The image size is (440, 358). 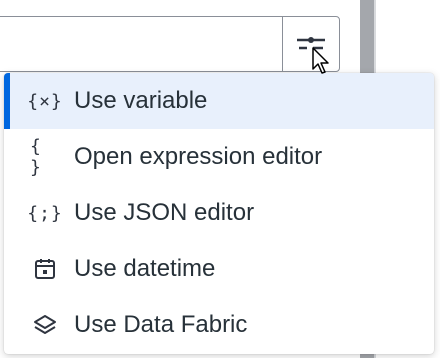 I want to click on menu-item-label: Use JSON editor, so click(x=164, y=212).